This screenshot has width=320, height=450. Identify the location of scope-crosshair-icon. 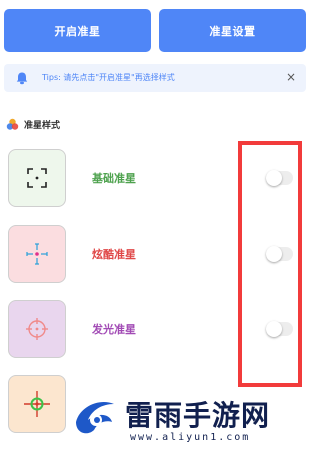
(37, 404).